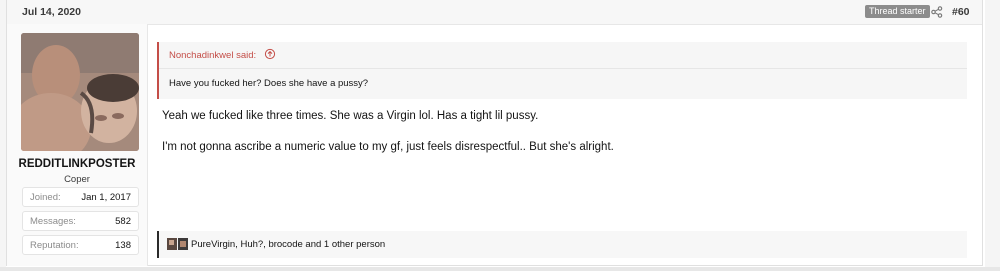  Describe the element at coordinates (992, 135) in the screenshot. I see `page-edge-right` at that location.